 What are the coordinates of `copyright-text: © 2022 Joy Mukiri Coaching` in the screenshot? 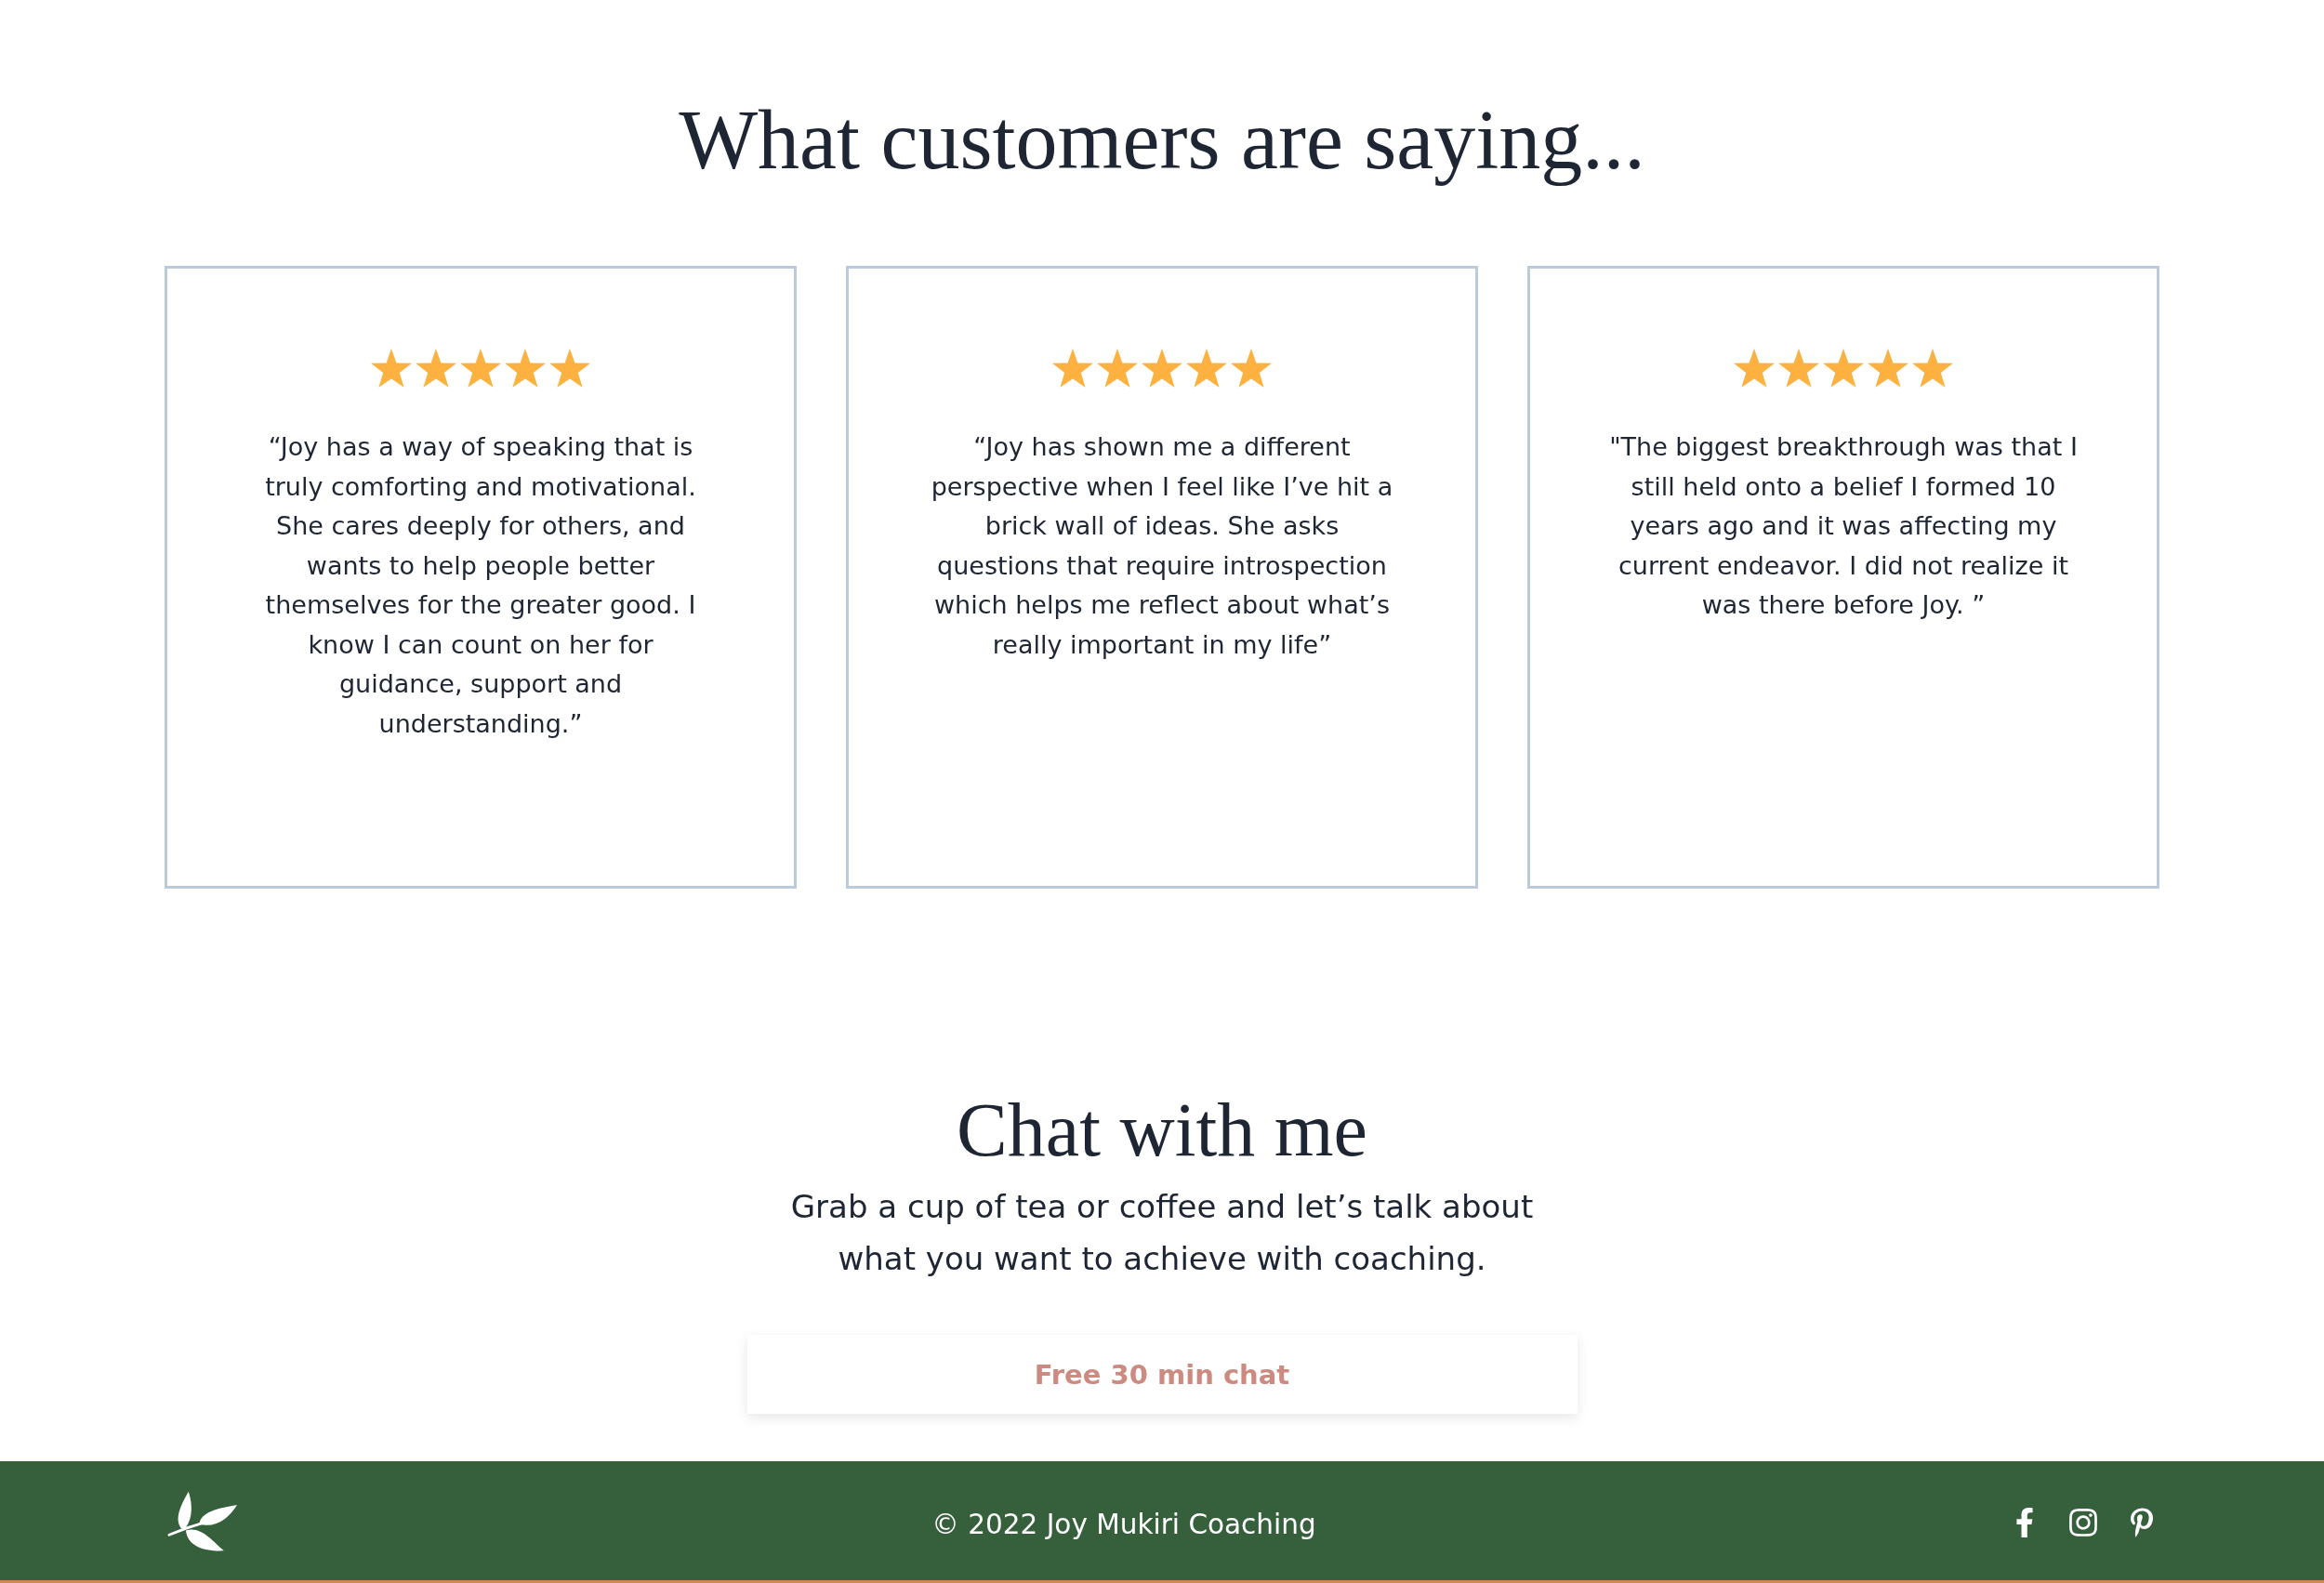 It's located at (1123, 1524).